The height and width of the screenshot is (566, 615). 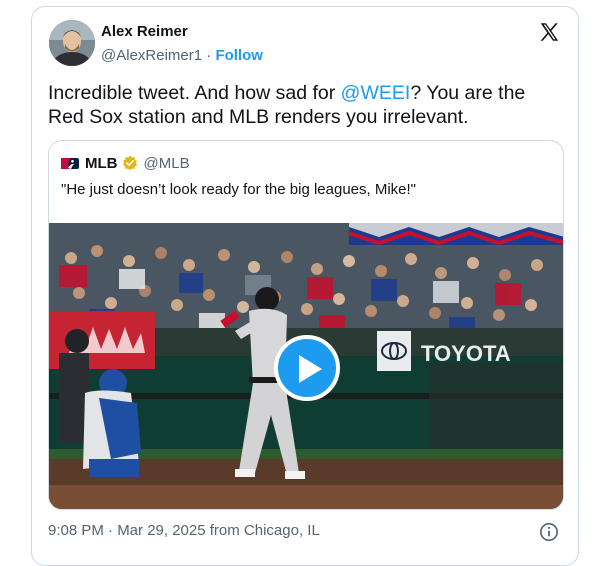 What do you see at coordinates (184, 530) in the screenshot?
I see `tweet-timestamp: 9:08 PM · Mar 29, 2025 from Chicago, IL` at bounding box center [184, 530].